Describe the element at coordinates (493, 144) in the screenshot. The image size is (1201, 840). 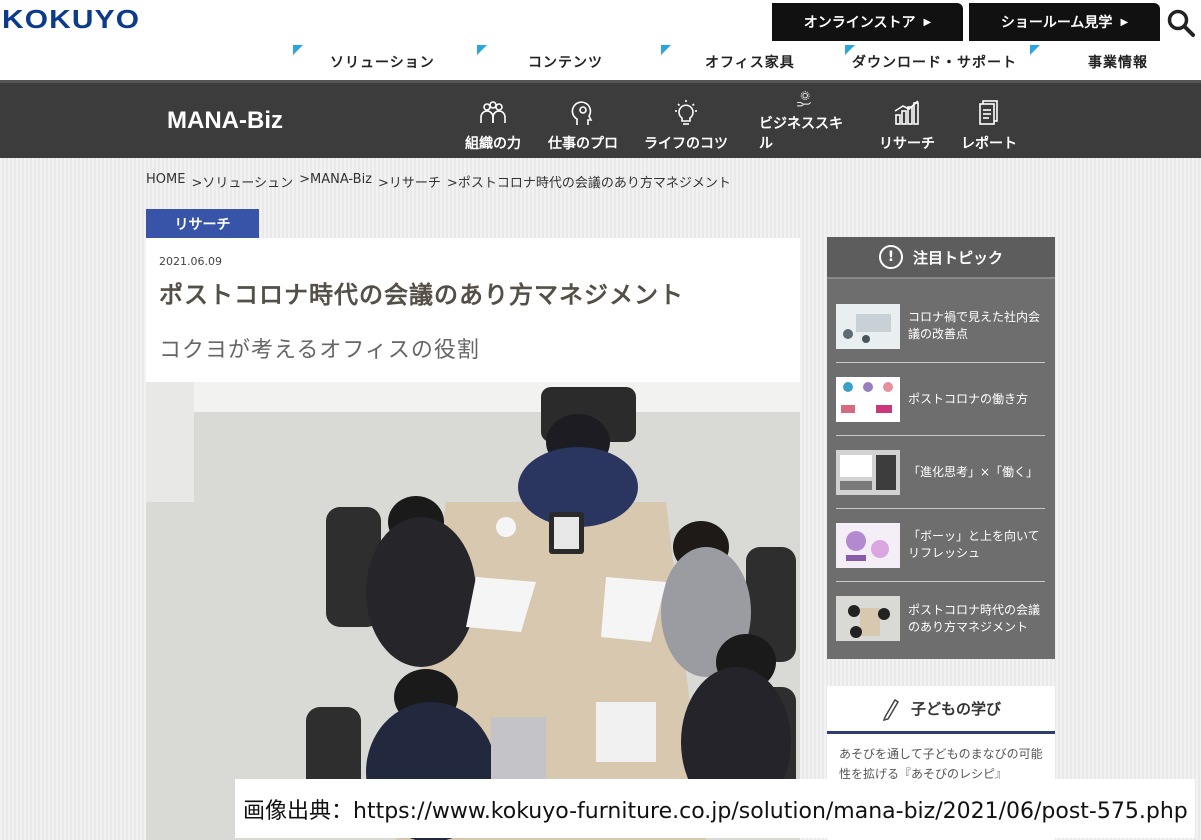
I see `mana-nav-label: 組織の力` at that location.